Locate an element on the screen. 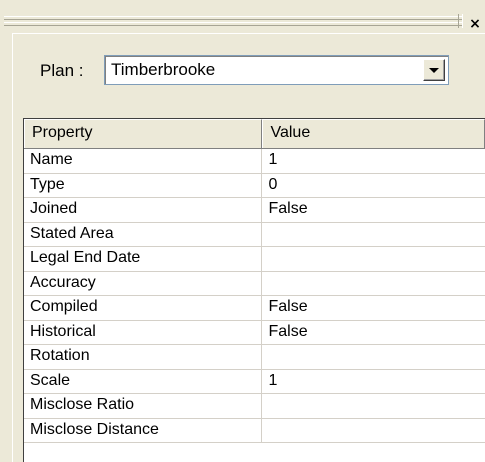  plan-label: Plan : is located at coordinates (62, 70).